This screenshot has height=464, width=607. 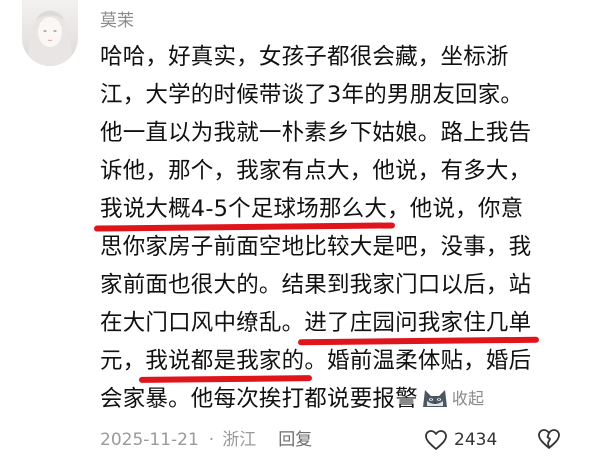 What do you see at coordinates (244, 209) in the screenshot?
I see `highlighted-text: 我说大概4-5个足球场那么大` at bounding box center [244, 209].